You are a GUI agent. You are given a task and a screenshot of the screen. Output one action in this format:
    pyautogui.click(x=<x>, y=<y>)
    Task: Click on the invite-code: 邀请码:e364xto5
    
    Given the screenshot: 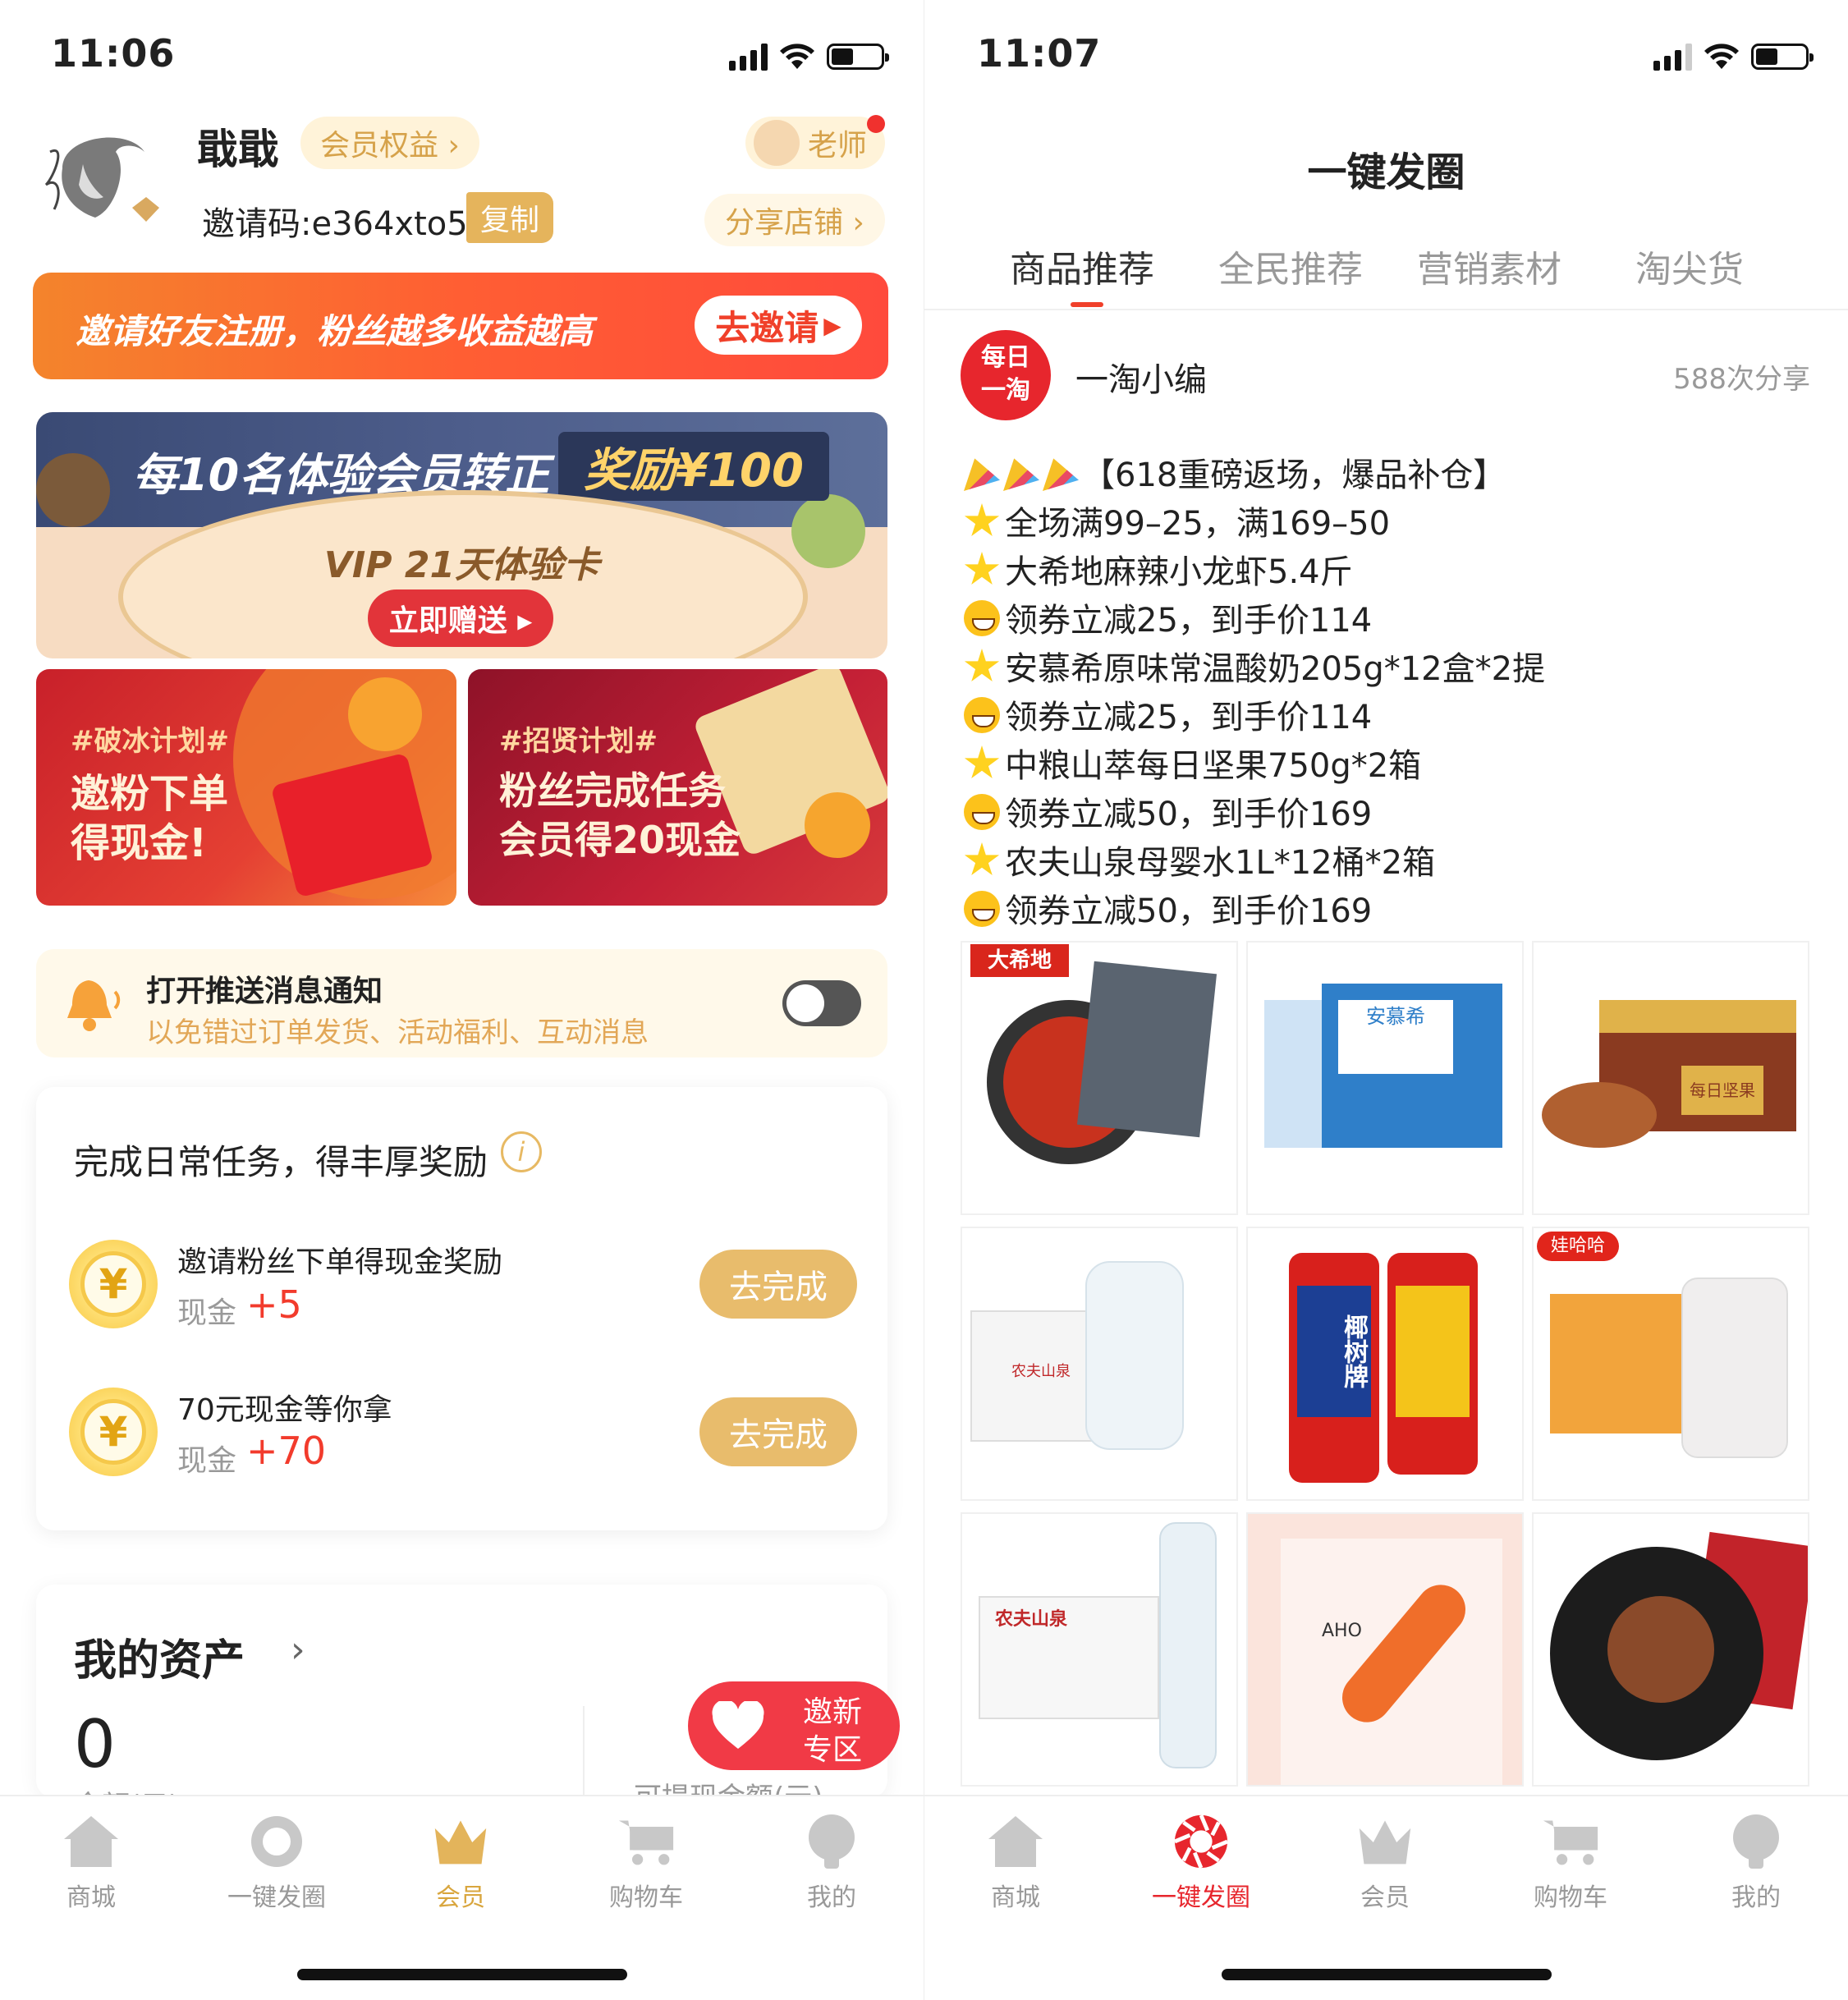 What is the action you would take?
    pyautogui.click(x=335, y=224)
    